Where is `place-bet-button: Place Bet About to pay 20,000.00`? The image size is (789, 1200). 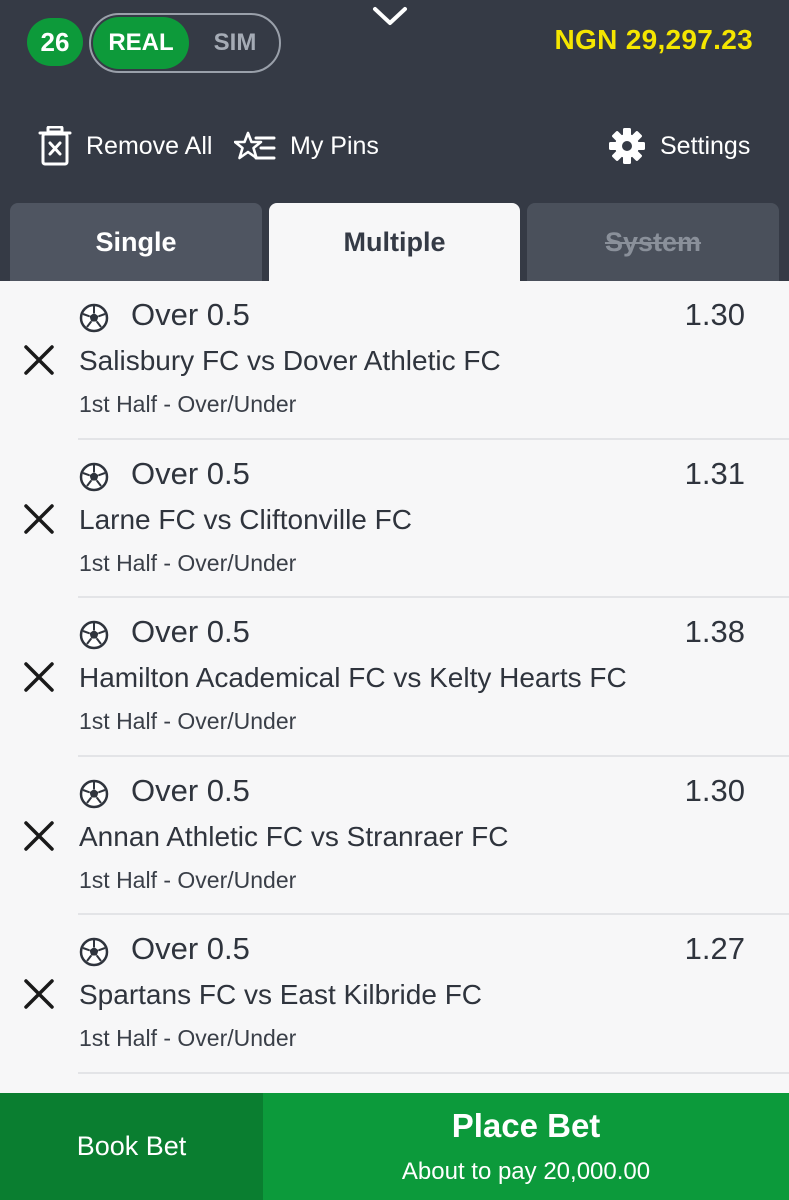 place-bet-button: Place Bet About to pay 20,000.00 is located at coordinates (526, 1146).